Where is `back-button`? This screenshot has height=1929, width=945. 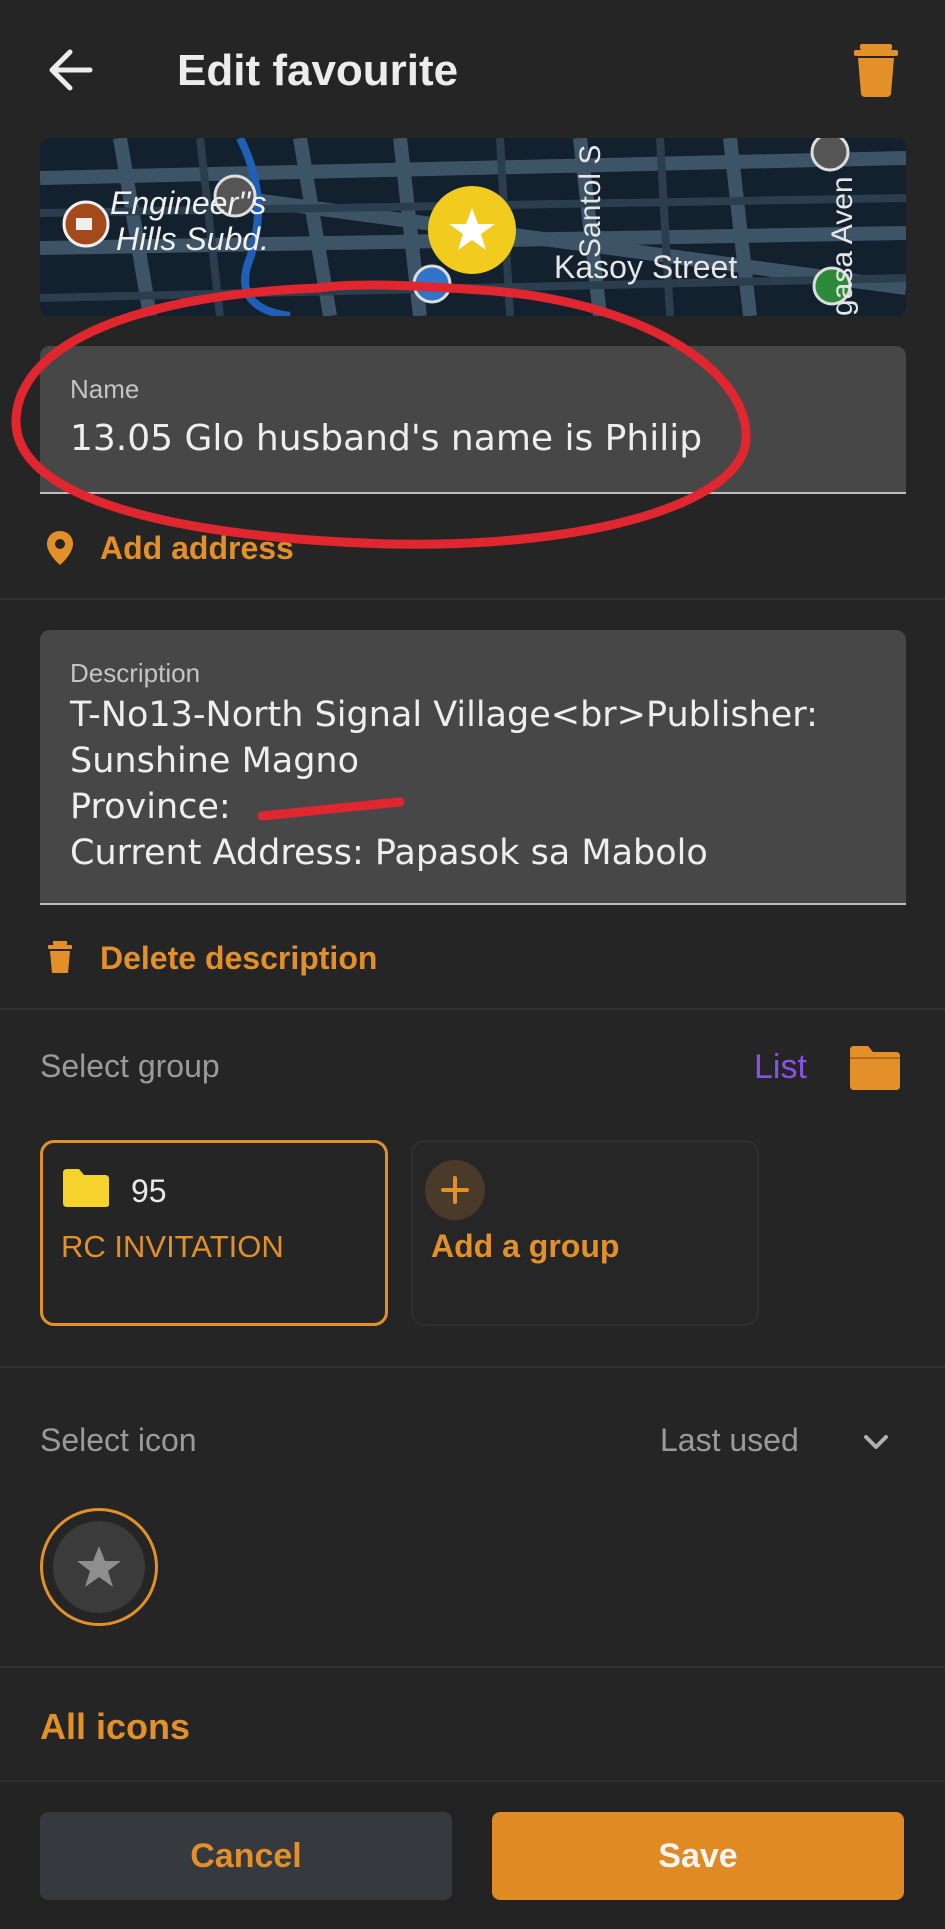 back-button is located at coordinates (72, 70).